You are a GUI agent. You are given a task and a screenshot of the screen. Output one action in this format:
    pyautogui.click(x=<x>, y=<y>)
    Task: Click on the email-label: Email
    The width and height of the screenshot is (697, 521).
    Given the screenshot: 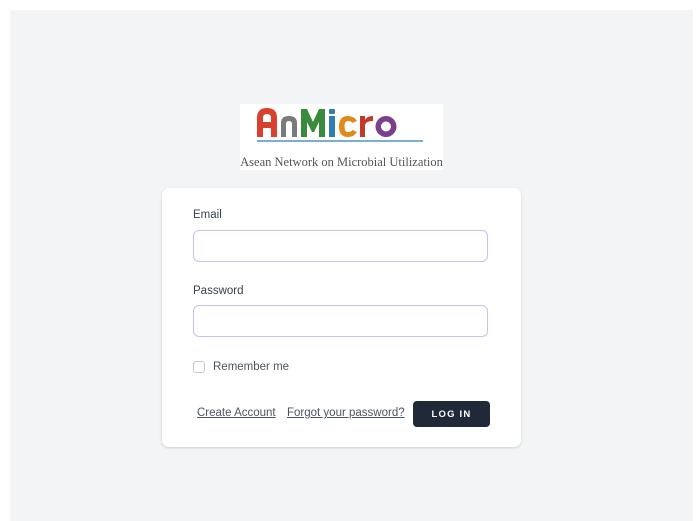 What is the action you would take?
    pyautogui.click(x=207, y=215)
    